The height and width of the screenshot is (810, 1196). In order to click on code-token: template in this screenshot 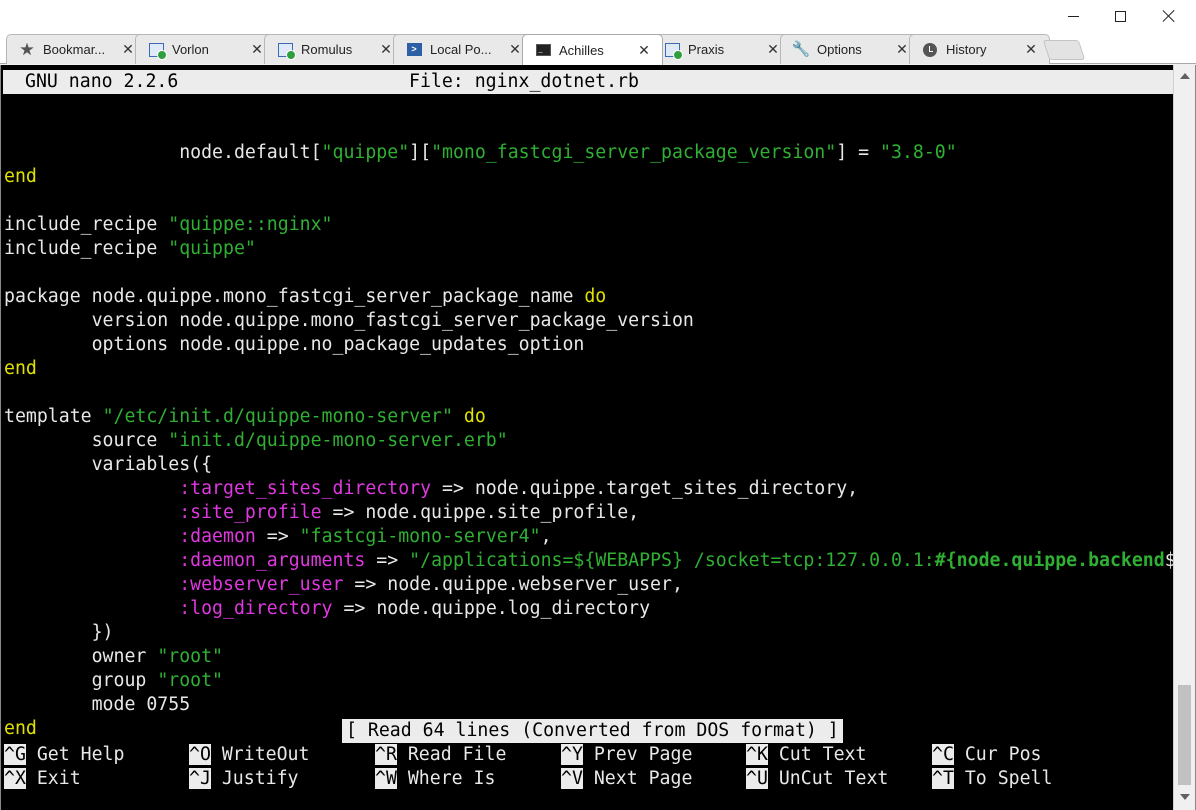, I will do `click(53, 416)`.